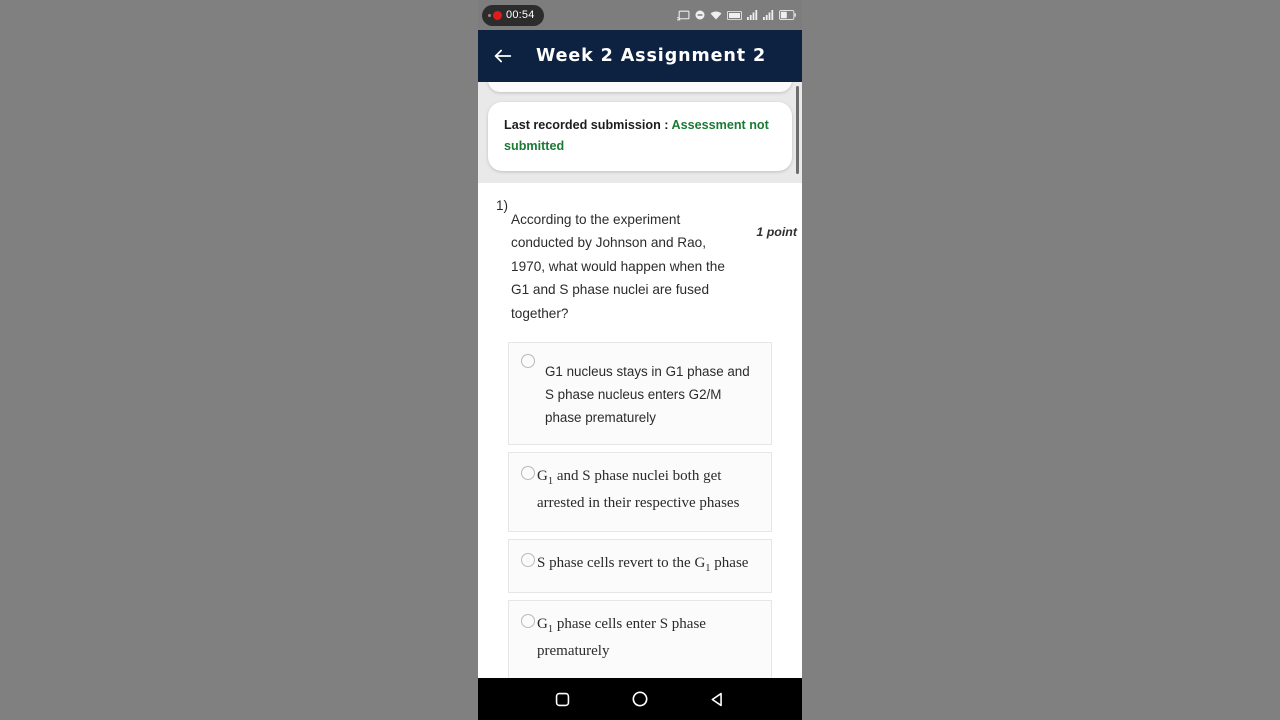  I want to click on cast-icon, so click(683, 15).